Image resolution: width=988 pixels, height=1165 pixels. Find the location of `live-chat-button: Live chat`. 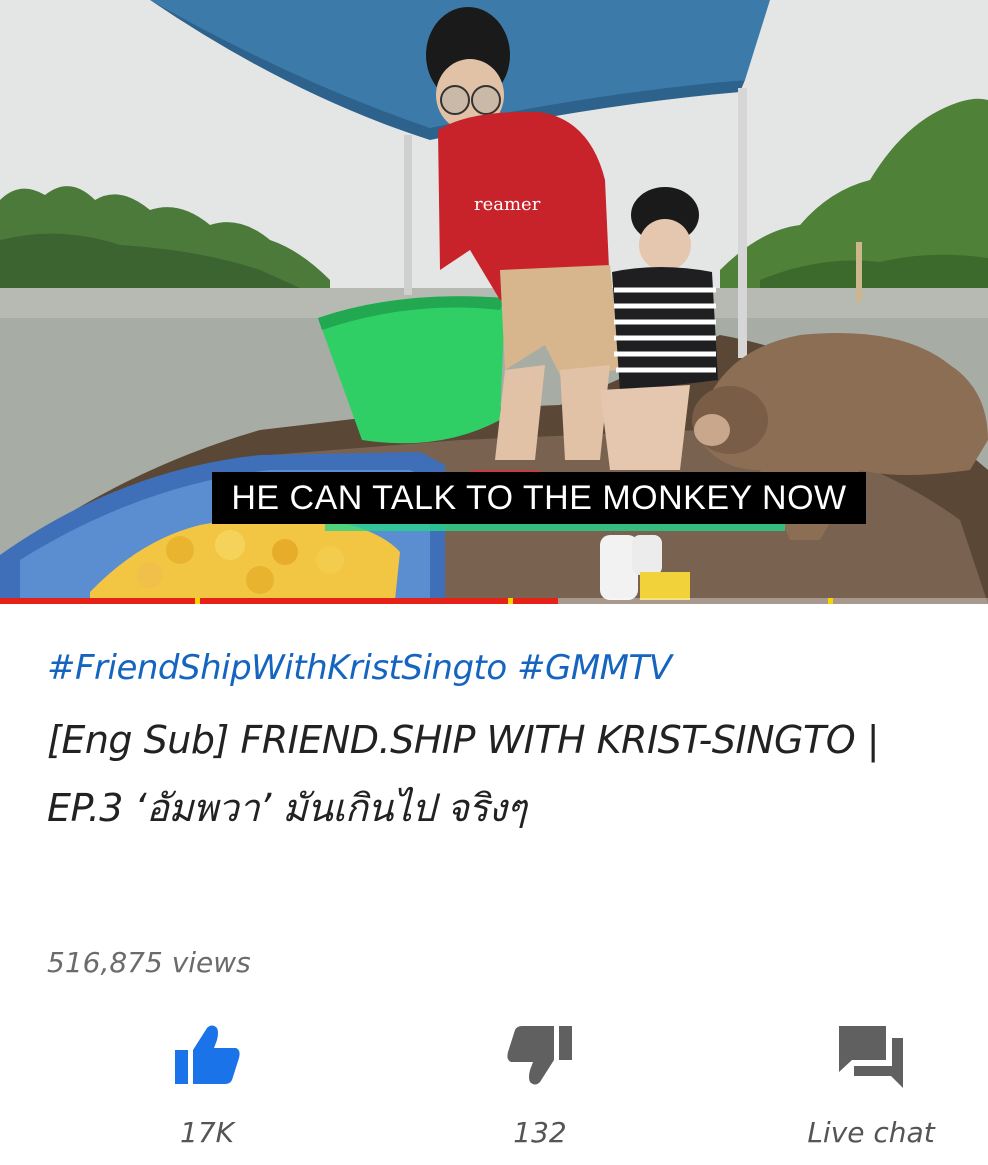

live-chat-button: Live chat is located at coordinates (871, 1084).